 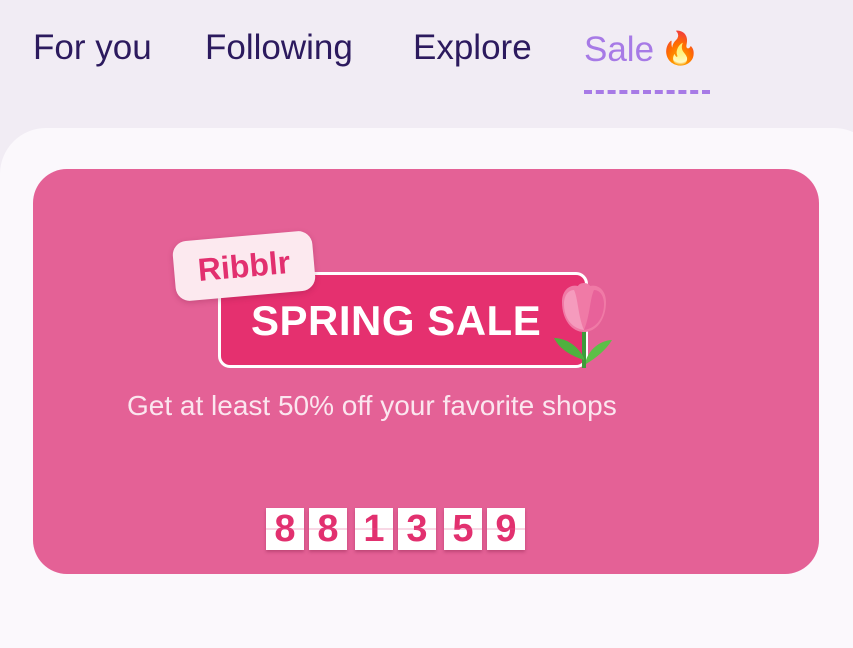 I want to click on countdown-digit: 3, so click(x=417, y=529).